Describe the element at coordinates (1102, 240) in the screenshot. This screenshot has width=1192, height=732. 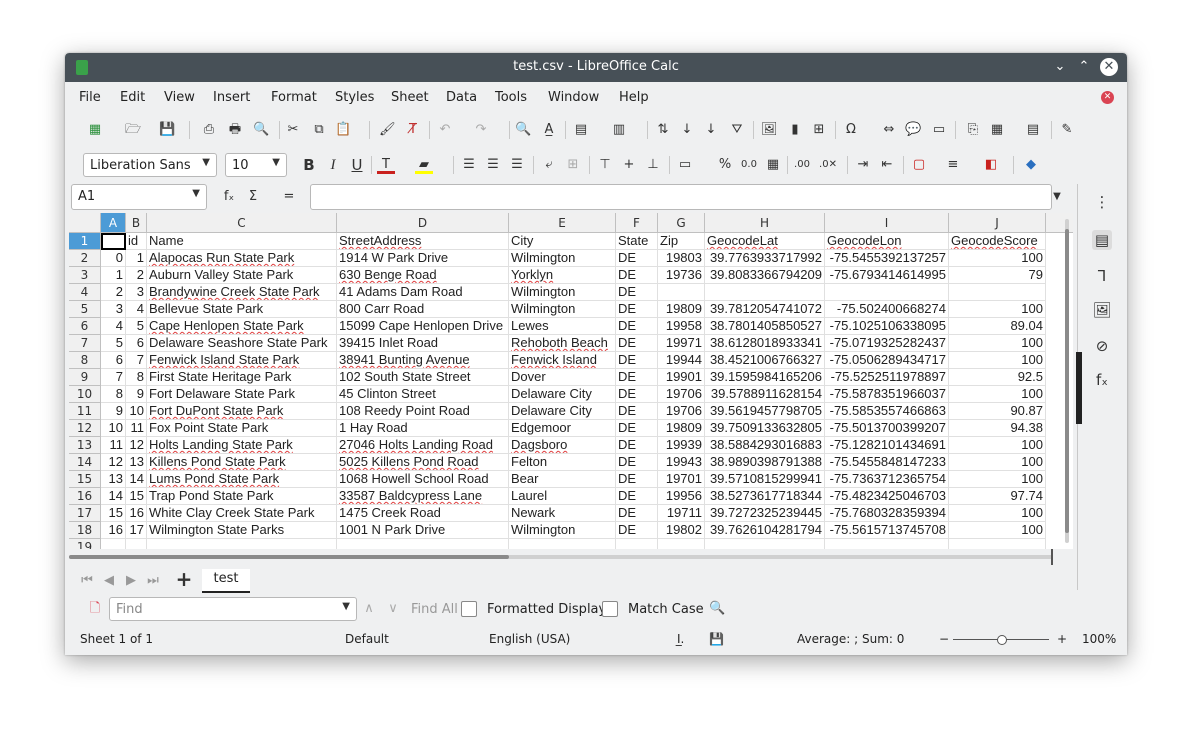
I see `properties-icon: ▤` at that location.